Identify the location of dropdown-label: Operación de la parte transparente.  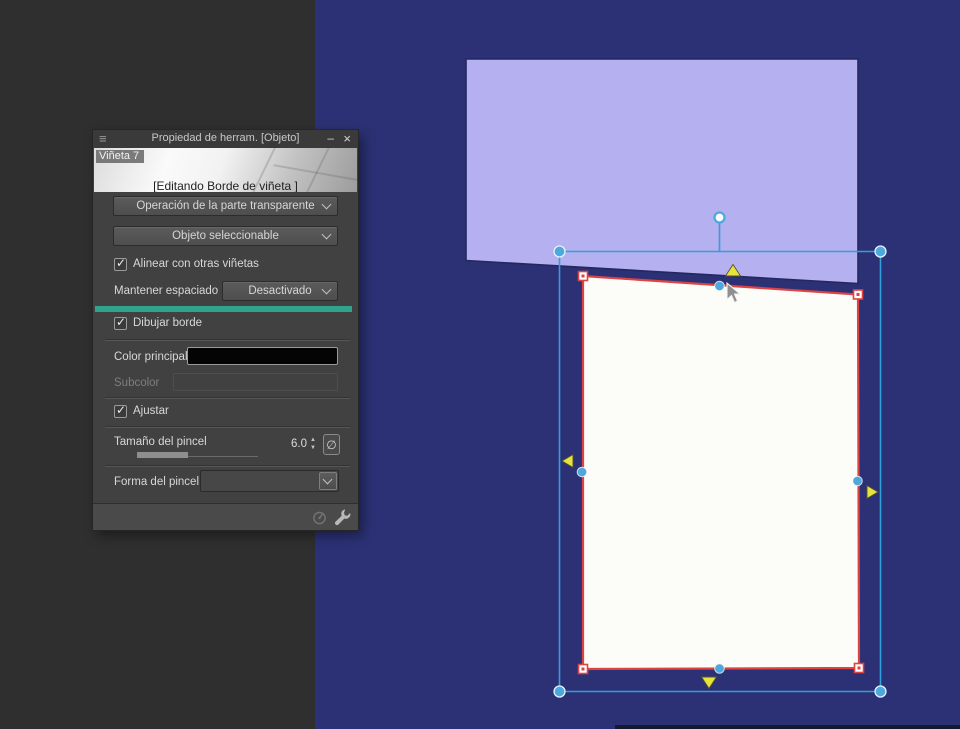
(225, 206).